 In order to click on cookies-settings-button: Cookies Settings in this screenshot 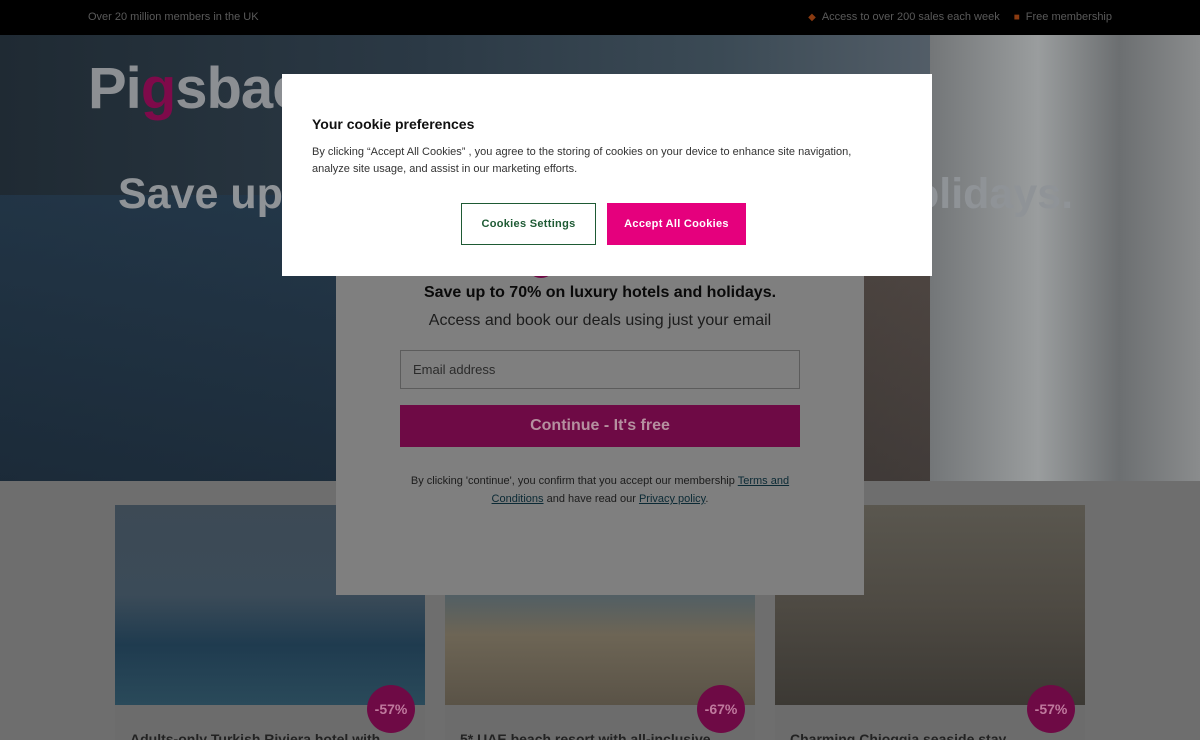, I will do `click(528, 224)`.